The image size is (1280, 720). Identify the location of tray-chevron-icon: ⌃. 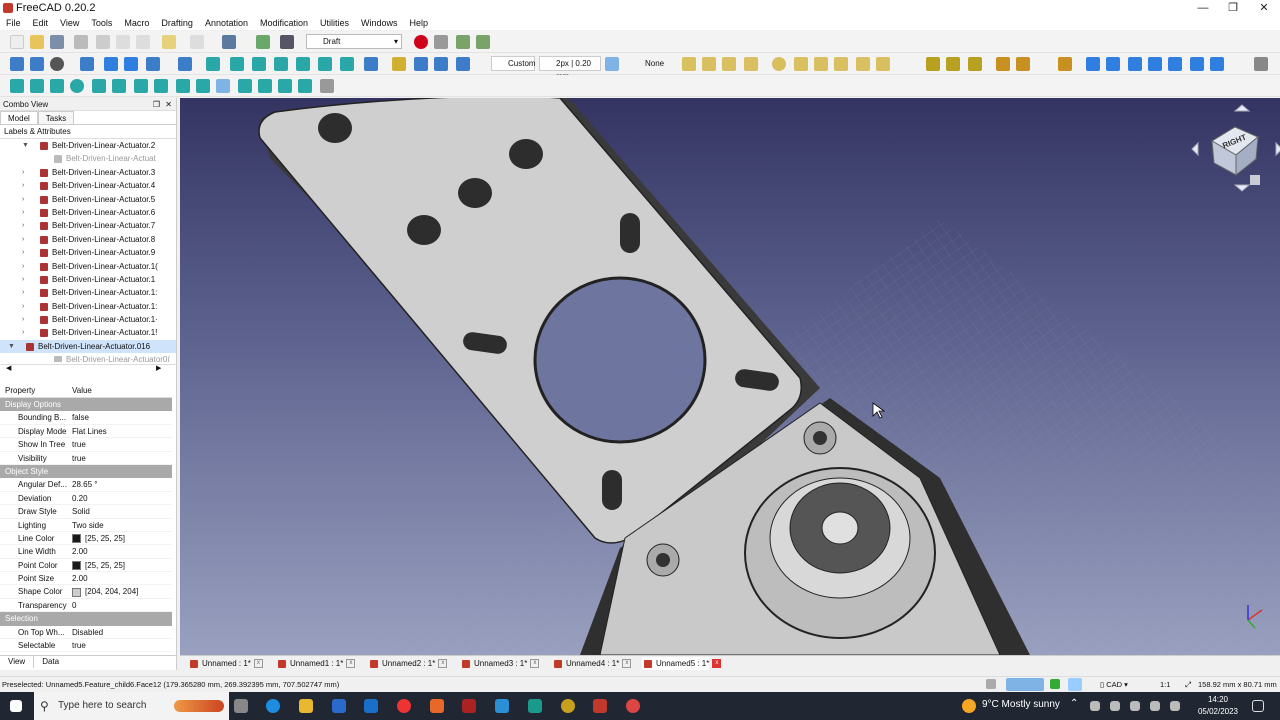
(1074, 703).